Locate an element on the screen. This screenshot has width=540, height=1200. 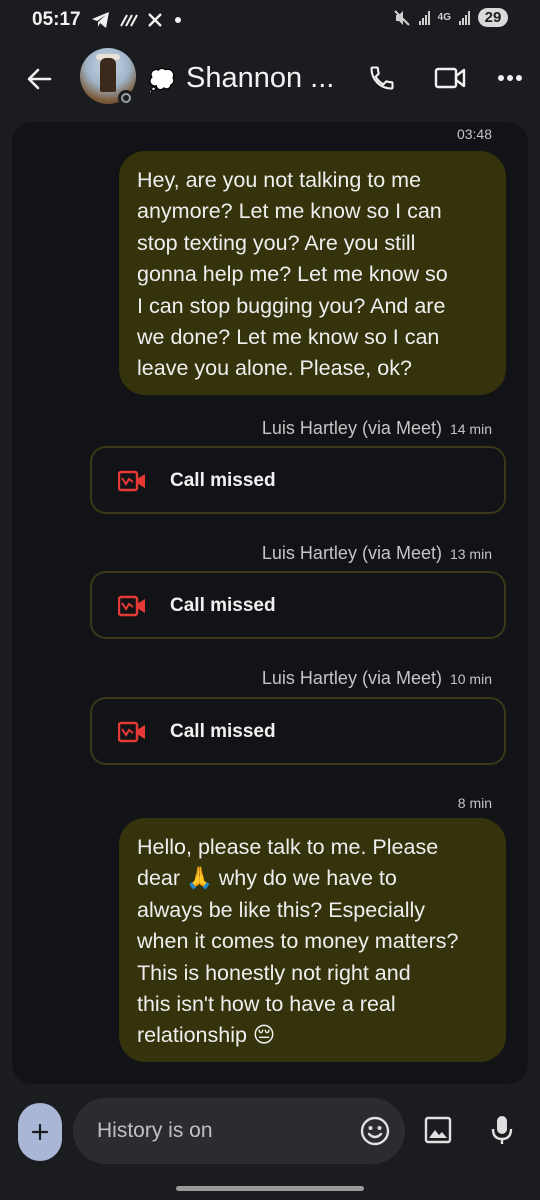
back-button is located at coordinates (39, 79).